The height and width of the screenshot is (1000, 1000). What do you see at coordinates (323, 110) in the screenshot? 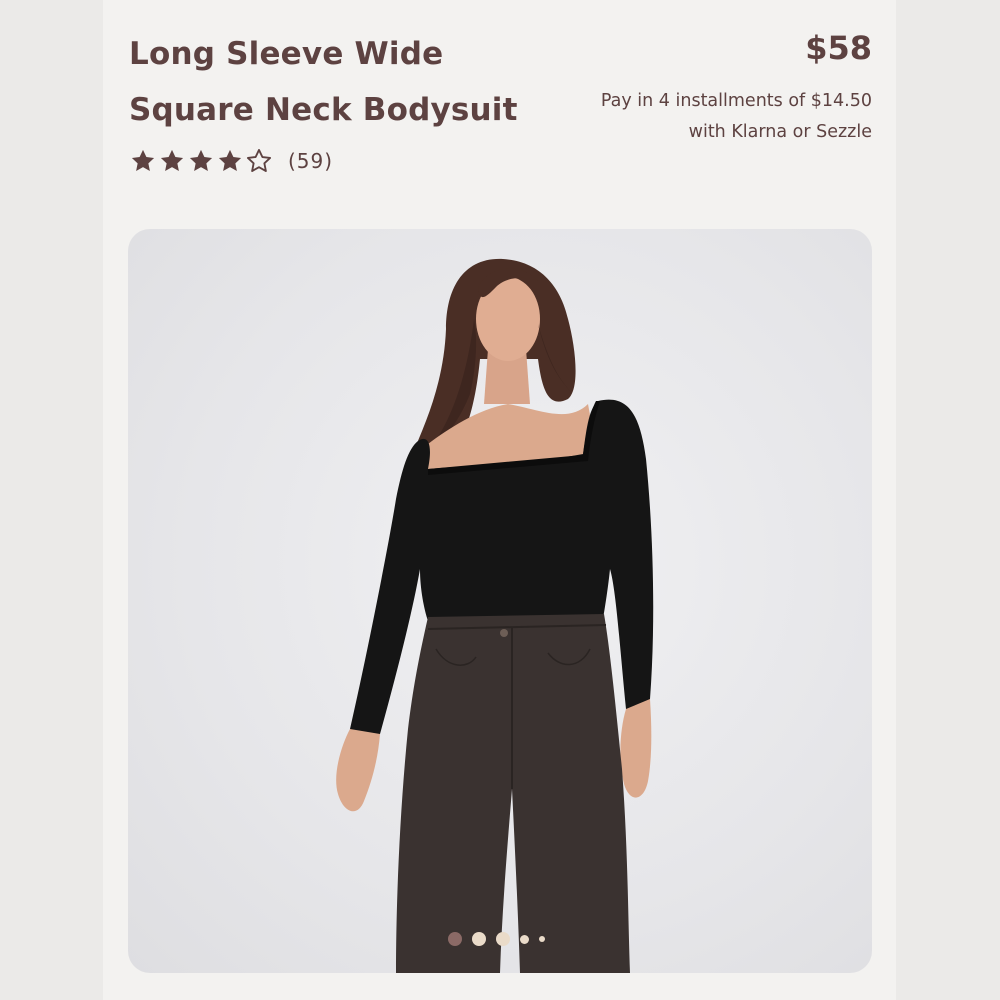
I see `product-title-line-2: Square Neck Bodysuit` at bounding box center [323, 110].